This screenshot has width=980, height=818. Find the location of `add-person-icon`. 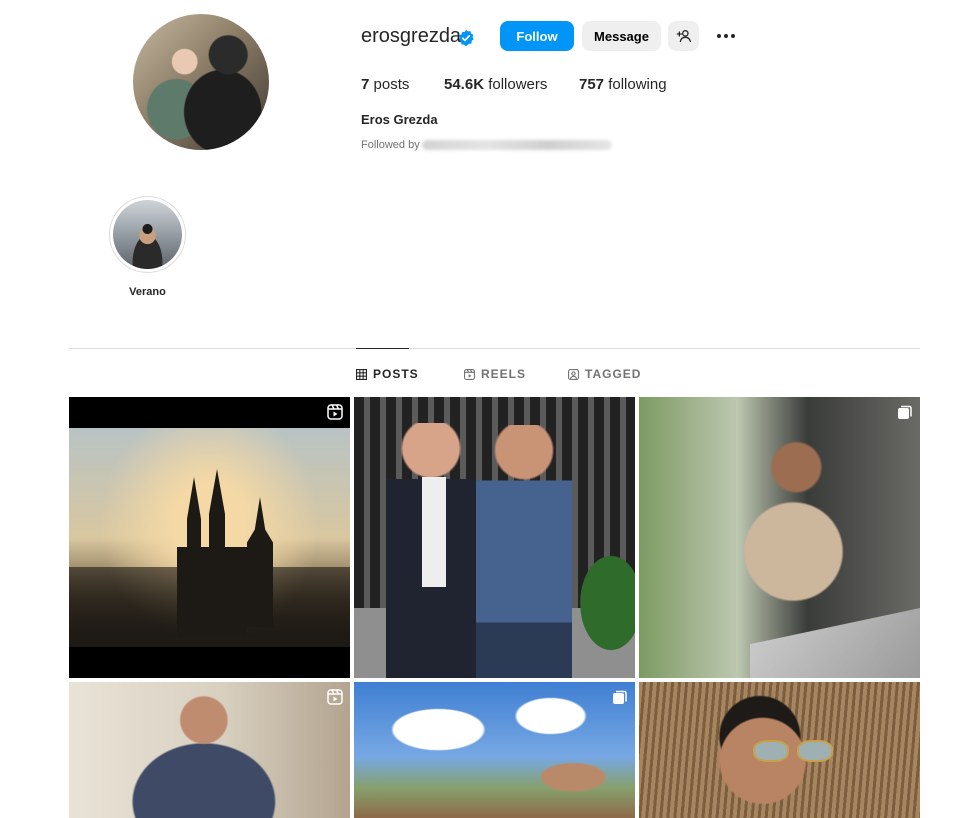

add-person-icon is located at coordinates (683, 36).